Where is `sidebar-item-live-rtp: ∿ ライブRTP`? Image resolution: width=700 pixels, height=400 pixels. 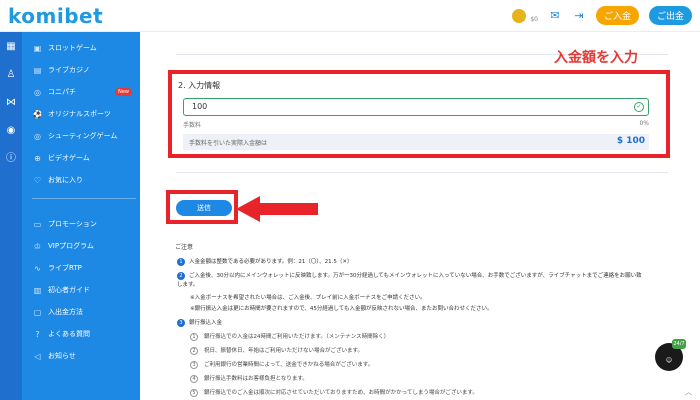
sidebar-item-live-rtp: ∿ ライブRTP is located at coordinates (84, 268).